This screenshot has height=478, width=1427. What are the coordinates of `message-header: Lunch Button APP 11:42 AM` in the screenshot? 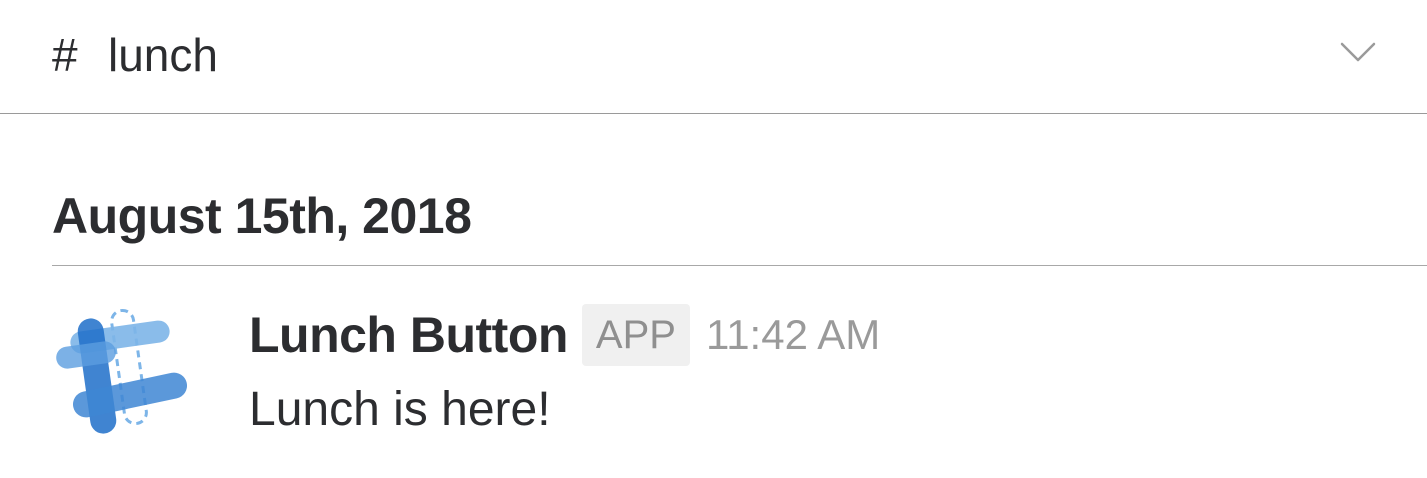 It's located at (564, 335).